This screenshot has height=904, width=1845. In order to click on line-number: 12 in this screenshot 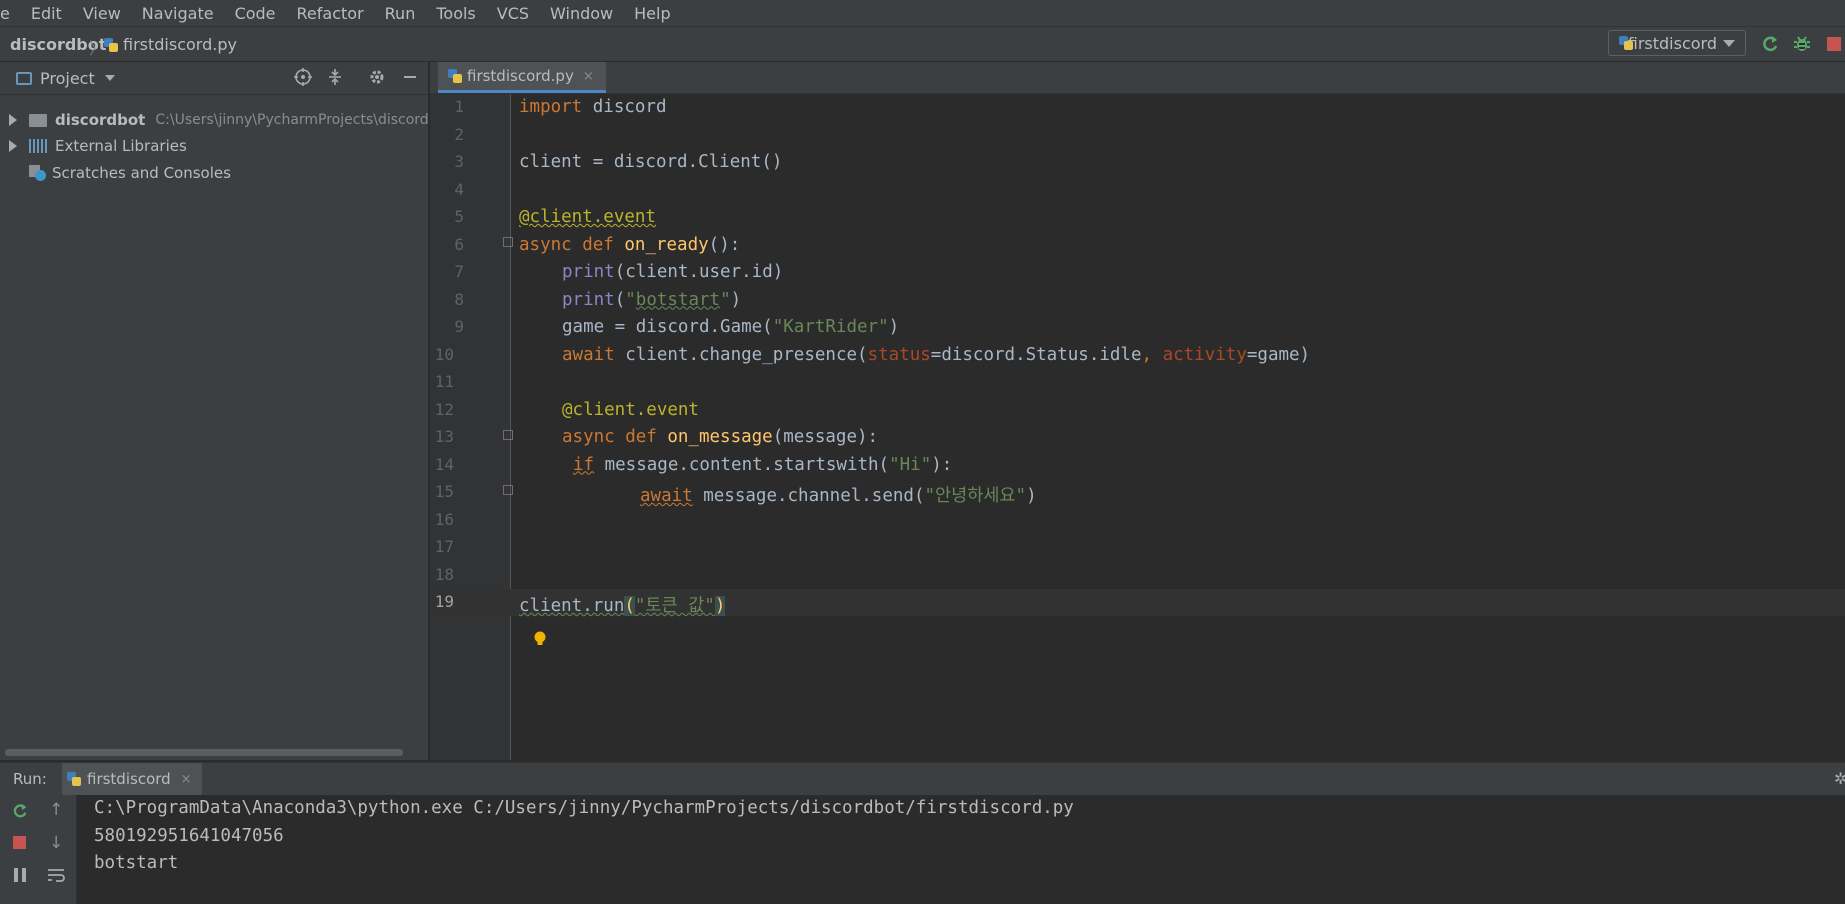, I will do `click(444, 409)`.